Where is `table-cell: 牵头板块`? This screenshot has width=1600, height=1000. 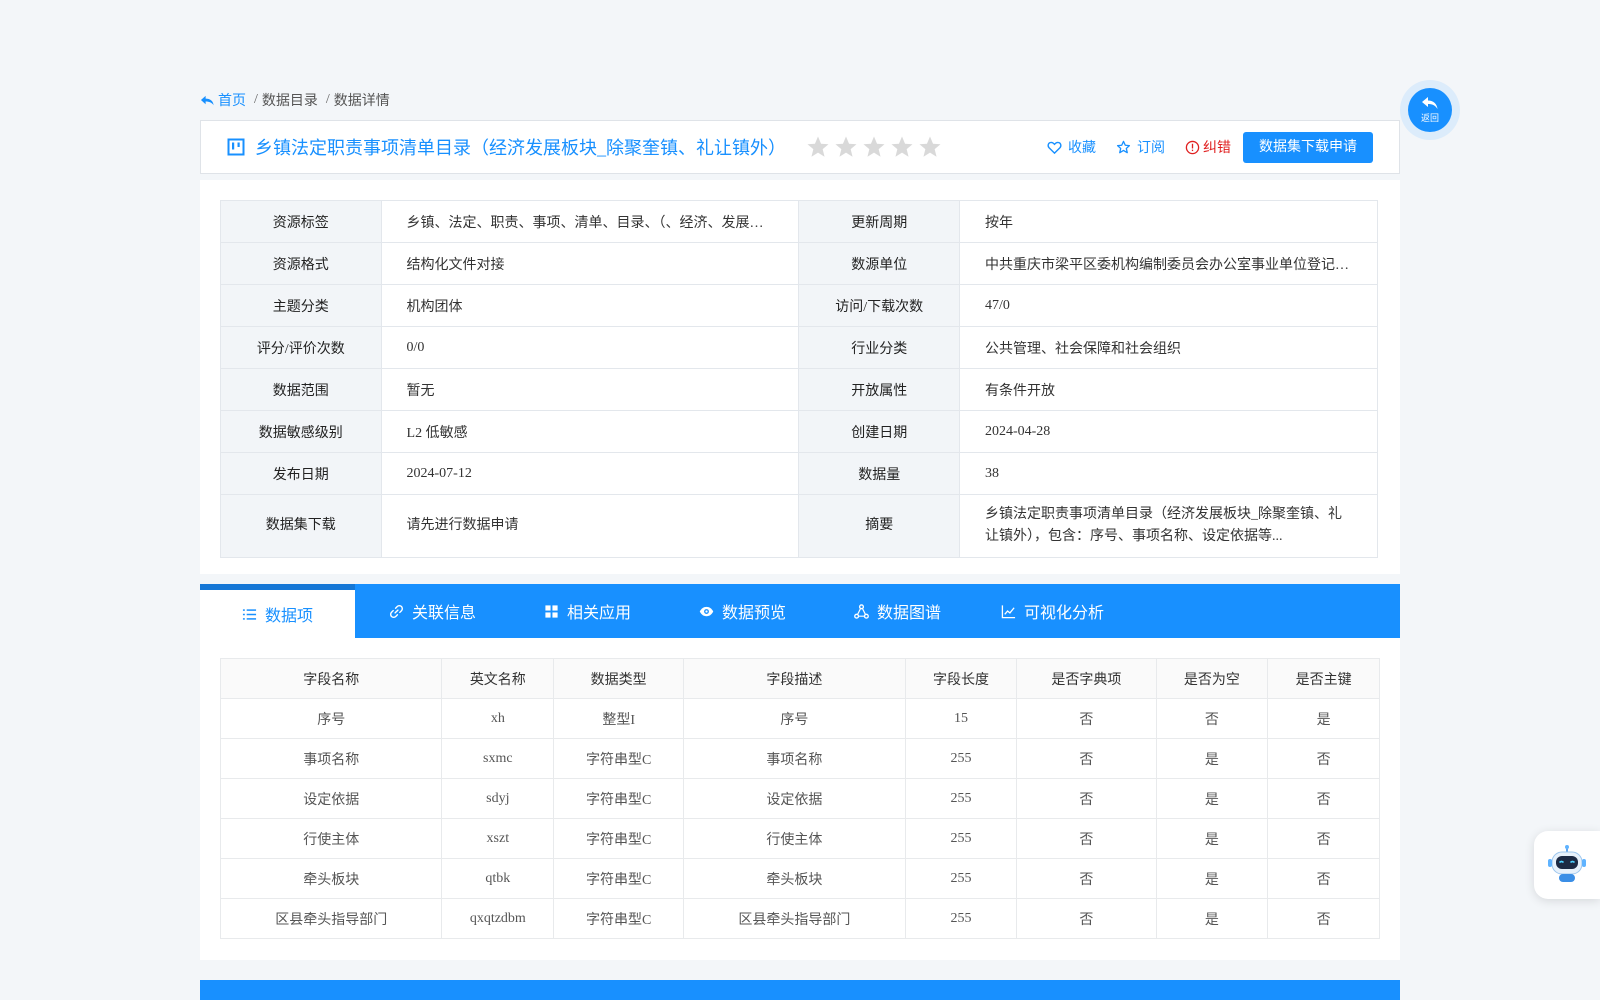
table-cell: 牵头板块 is located at coordinates (331, 878).